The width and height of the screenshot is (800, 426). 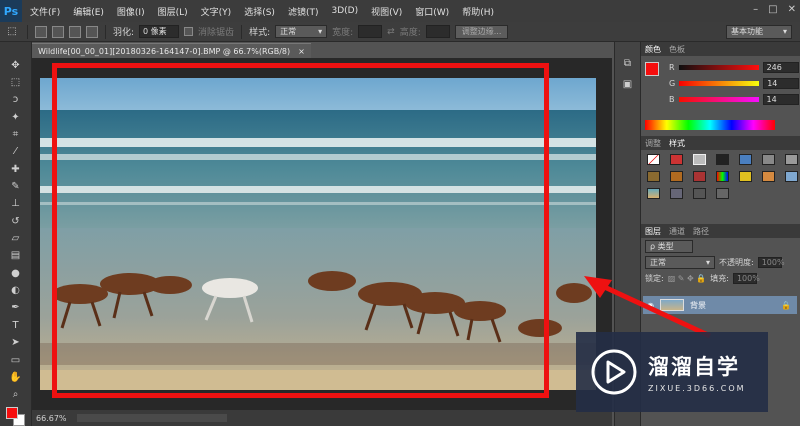 I want to click on watermark-title: 溜溜自学, so click(x=694, y=367).